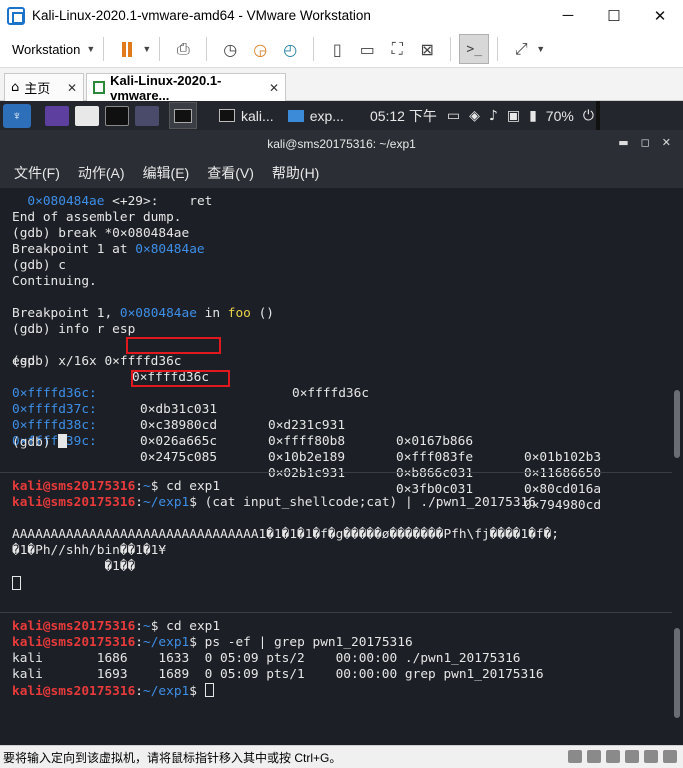 This screenshot has width=683, height=768. I want to click on revert-snapshot-icon: ◶, so click(260, 49).